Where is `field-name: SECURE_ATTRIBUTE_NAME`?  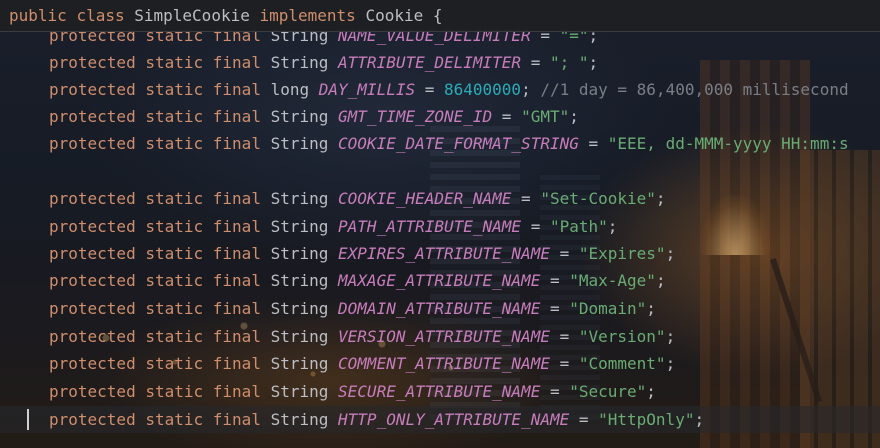
field-name: SECURE_ATTRIBUTE_NAME is located at coordinates (439, 391).